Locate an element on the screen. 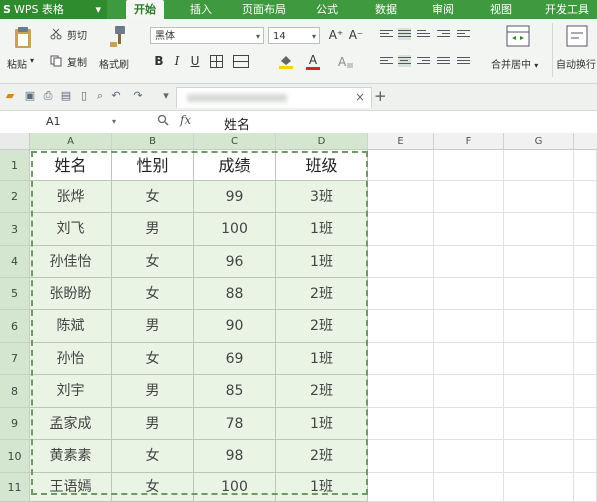  merge-cells-button is located at coordinates (241, 63).